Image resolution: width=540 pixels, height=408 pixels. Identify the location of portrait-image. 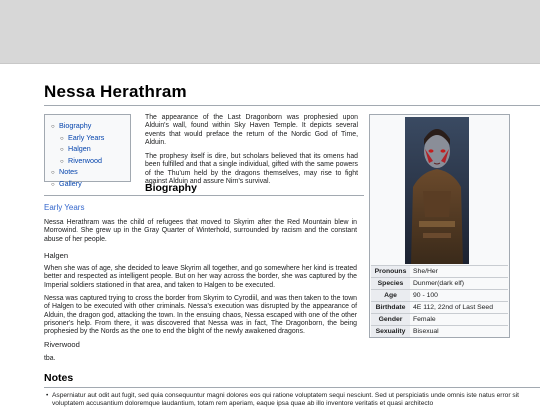
(437, 190).